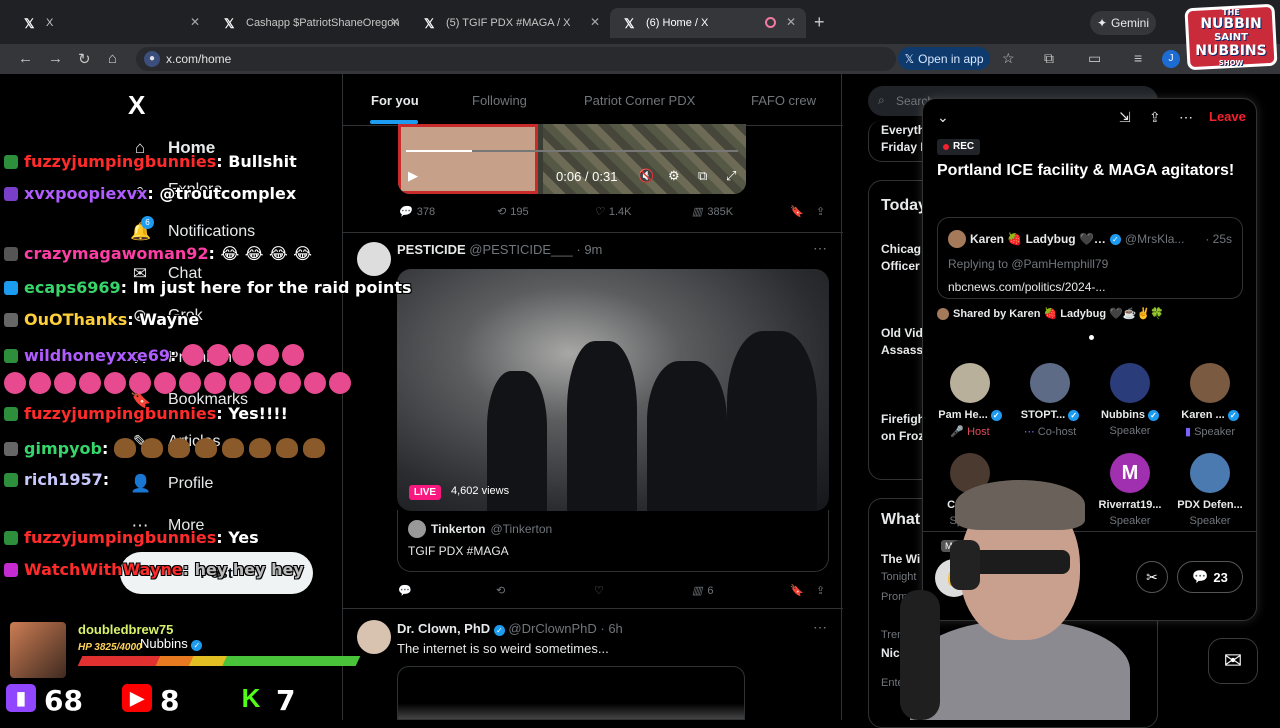 The height and width of the screenshot is (728, 1280). What do you see at coordinates (702, 176) in the screenshot?
I see `pip-icon: ⧉` at bounding box center [702, 176].